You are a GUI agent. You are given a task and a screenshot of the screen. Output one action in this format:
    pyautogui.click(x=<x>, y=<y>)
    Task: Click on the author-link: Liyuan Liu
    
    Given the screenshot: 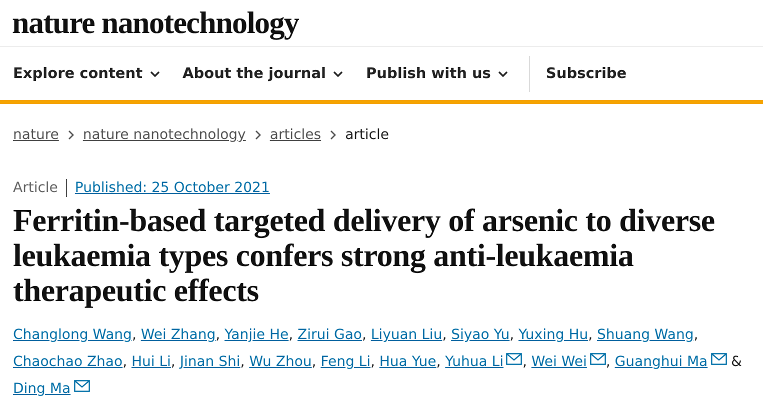 What is the action you would take?
    pyautogui.click(x=406, y=335)
    